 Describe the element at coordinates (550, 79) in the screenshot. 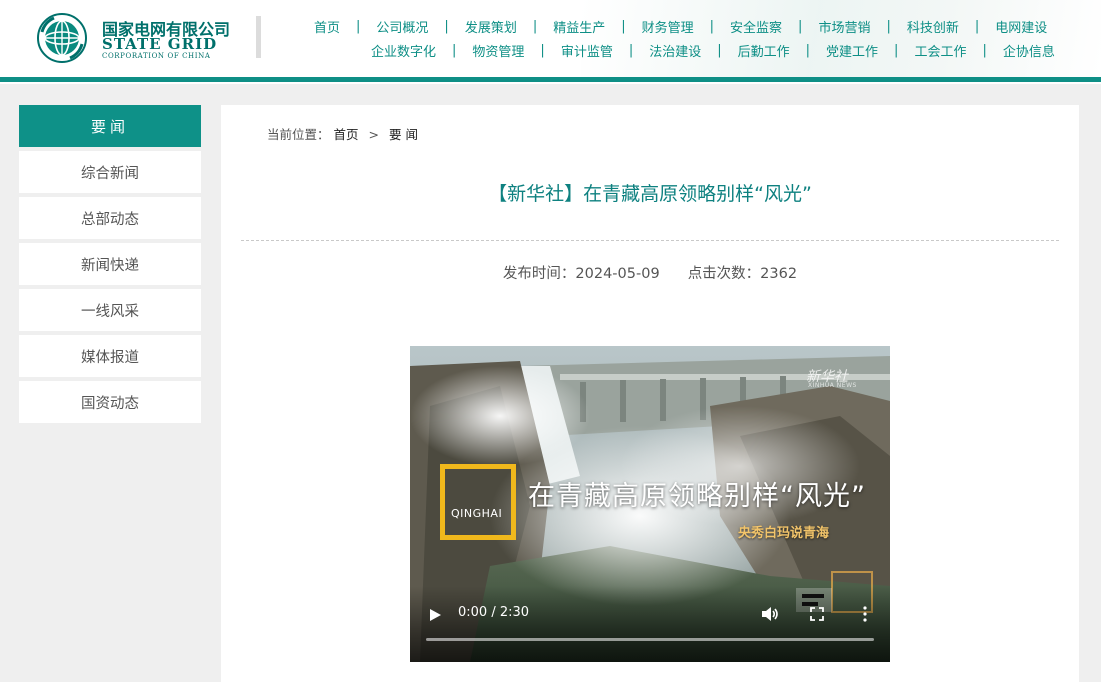

I see `header-bottom-rule` at that location.